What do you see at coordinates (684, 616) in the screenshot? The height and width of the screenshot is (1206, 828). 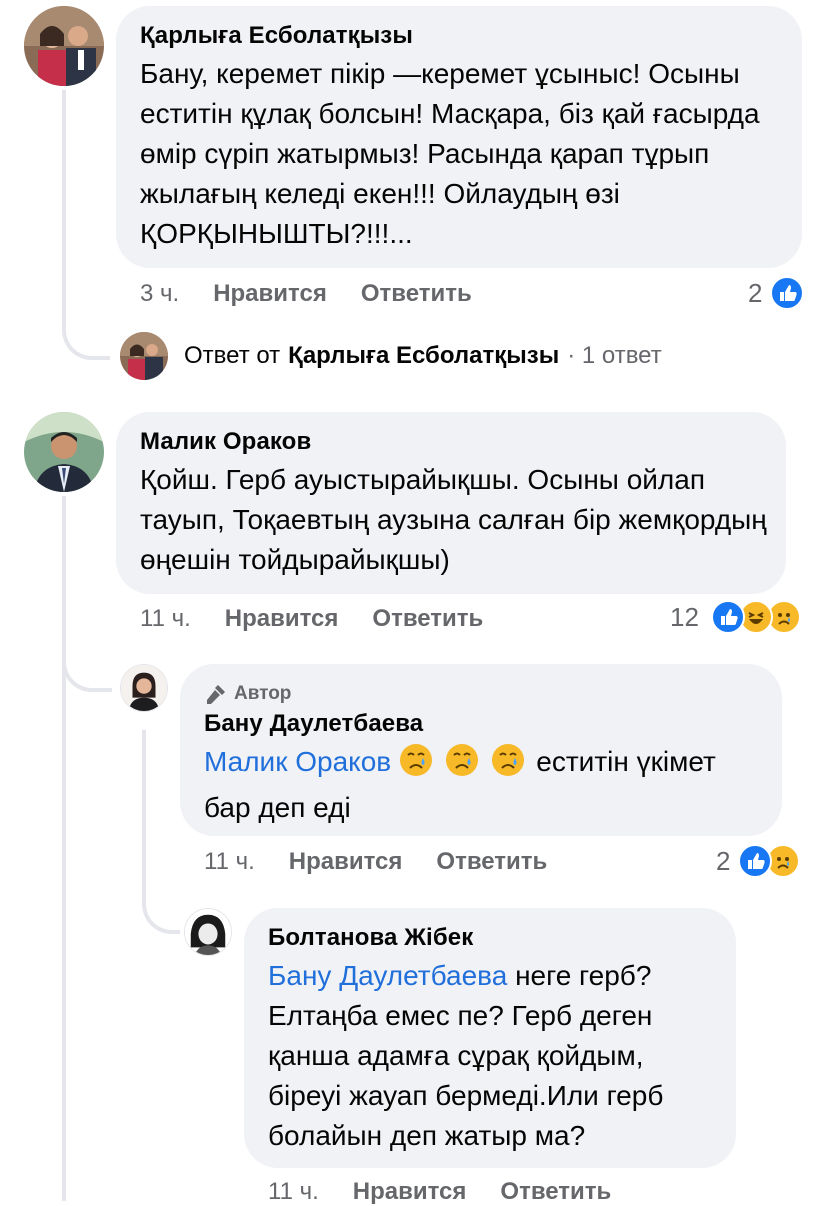 I see `reaction-count: 12` at bounding box center [684, 616].